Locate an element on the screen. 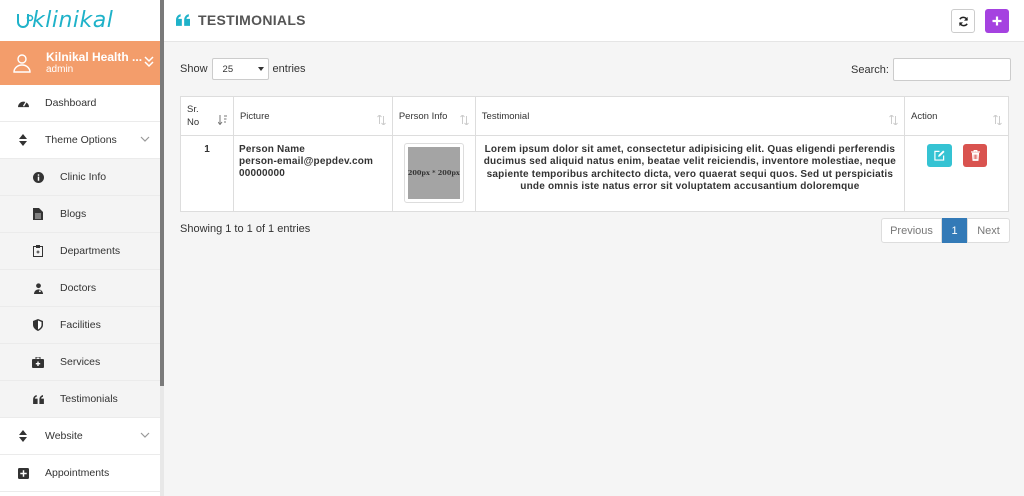  delete-button is located at coordinates (975, 155).